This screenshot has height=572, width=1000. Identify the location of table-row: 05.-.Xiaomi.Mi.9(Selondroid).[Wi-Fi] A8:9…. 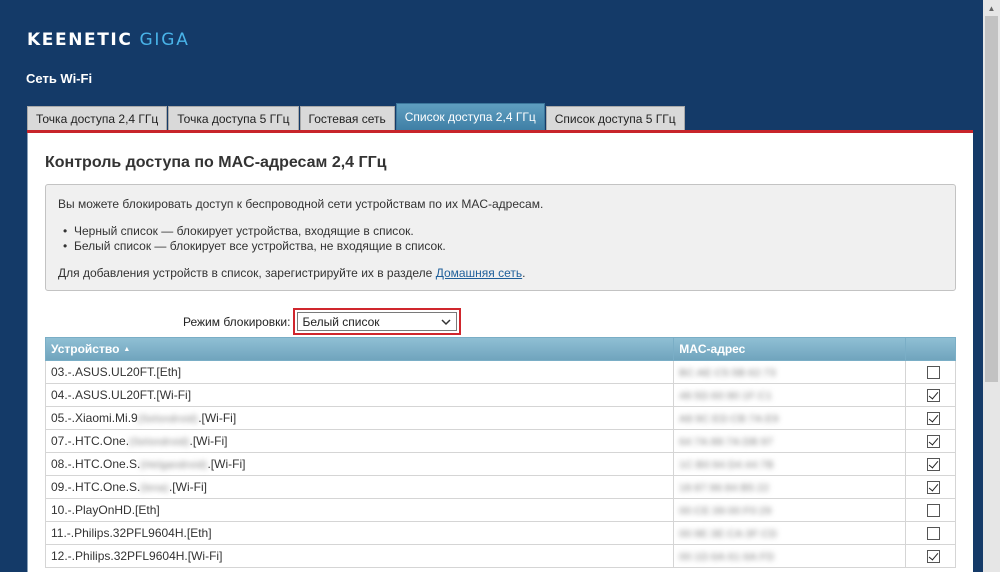
(500, 418).